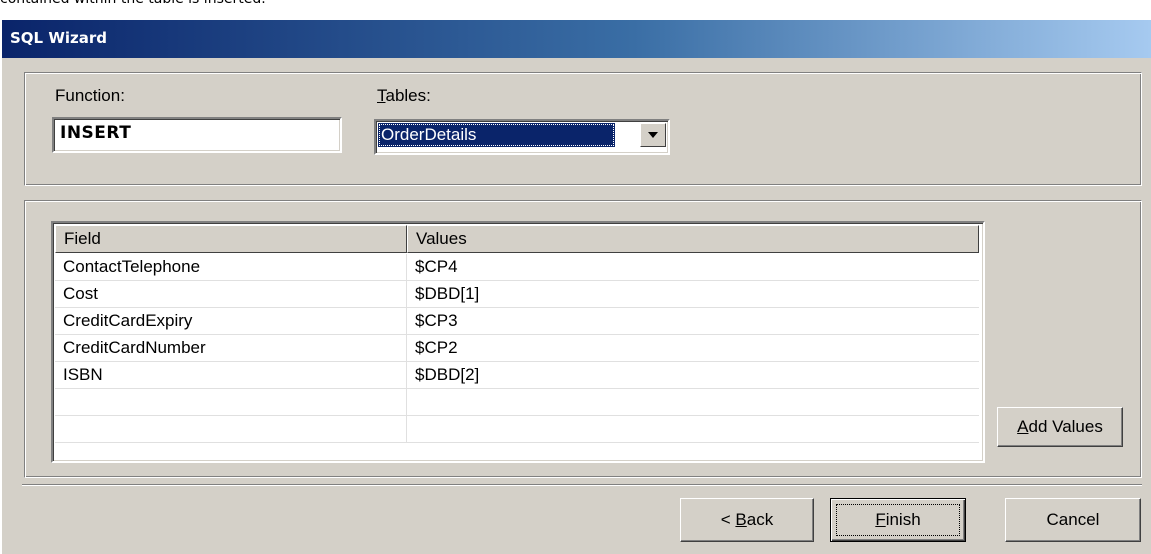 The width and height of the screenshot is (1151, 554). I want to click on cancel-button: Cancel, so click(1073, 520).